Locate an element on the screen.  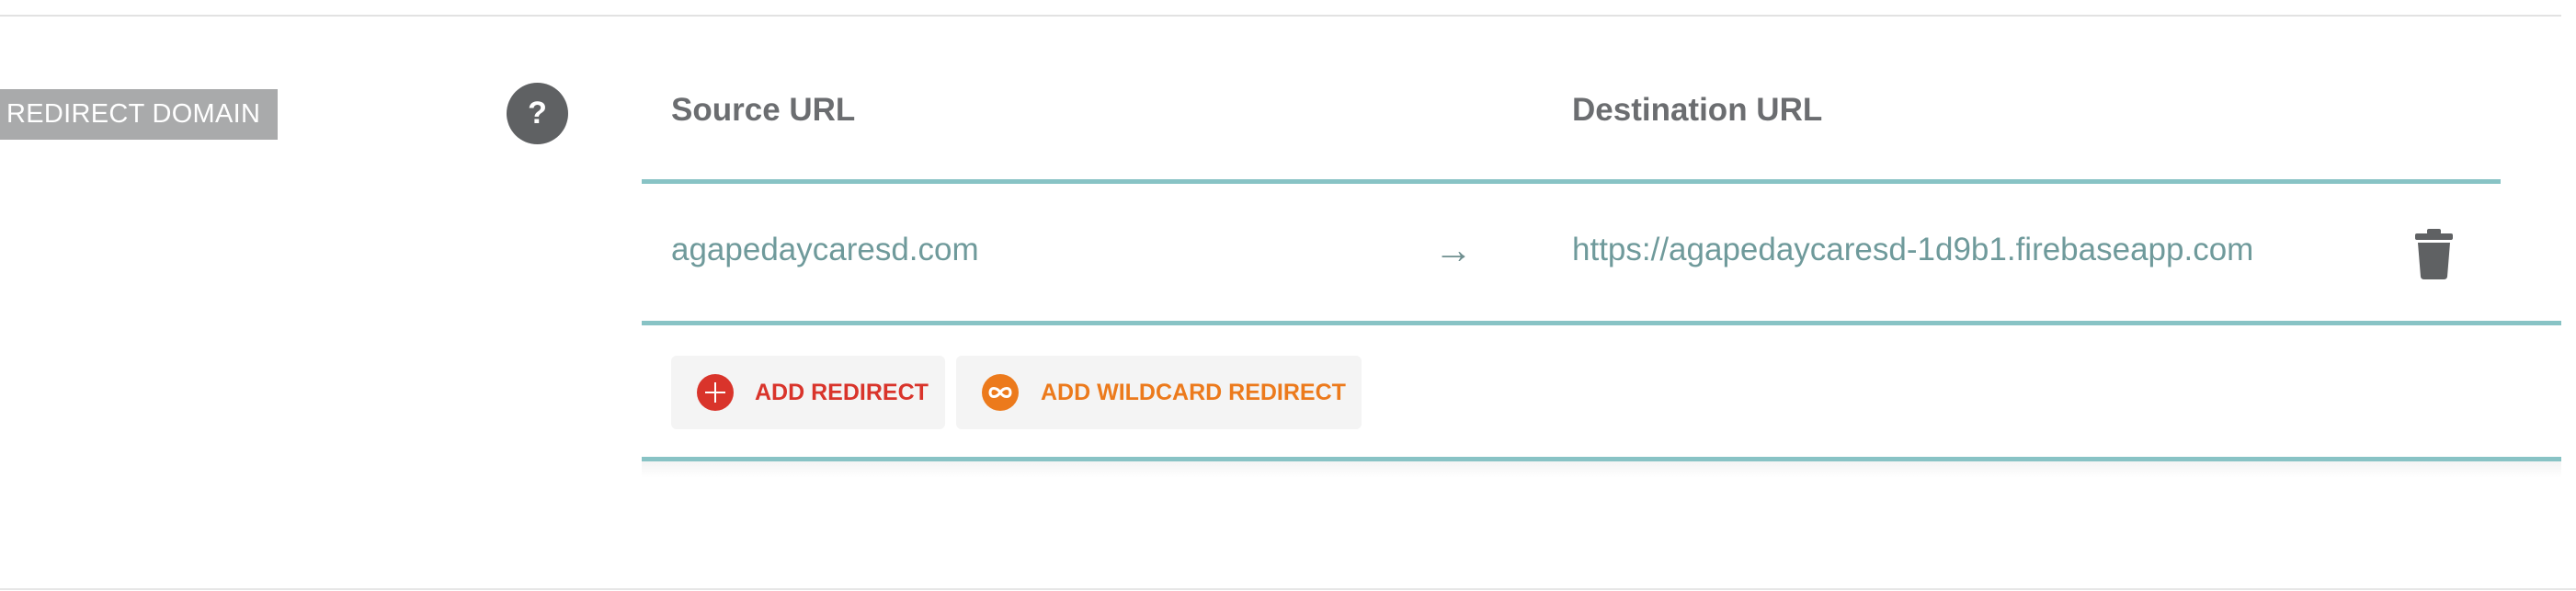
bottom-divider is located at coordinates (1288, 589).